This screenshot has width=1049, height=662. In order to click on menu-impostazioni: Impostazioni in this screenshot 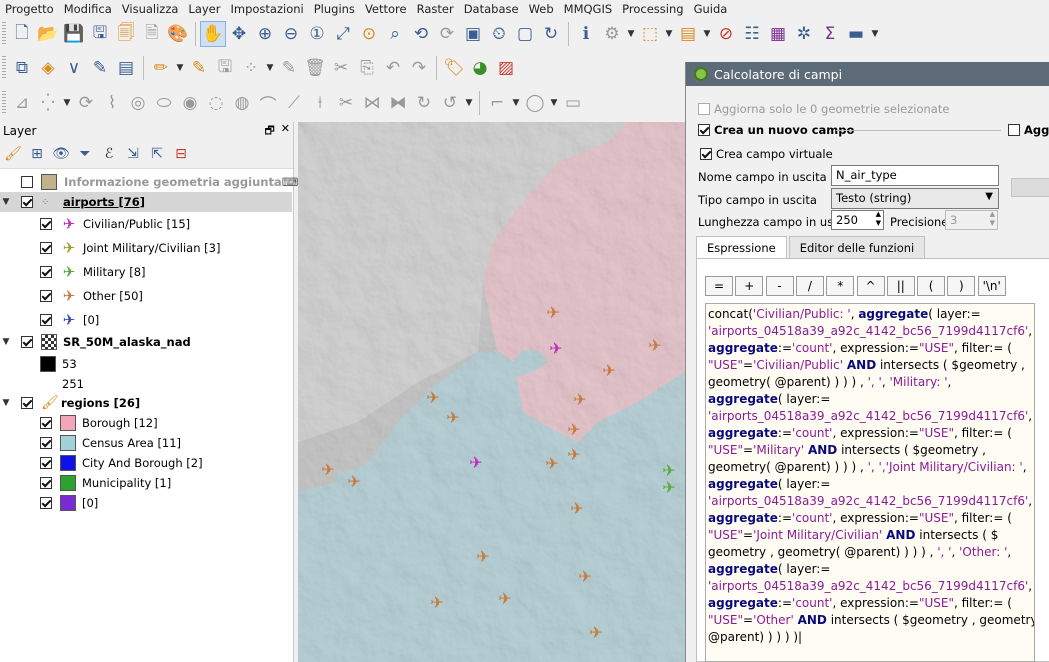, I will do `click(267, 9)`.